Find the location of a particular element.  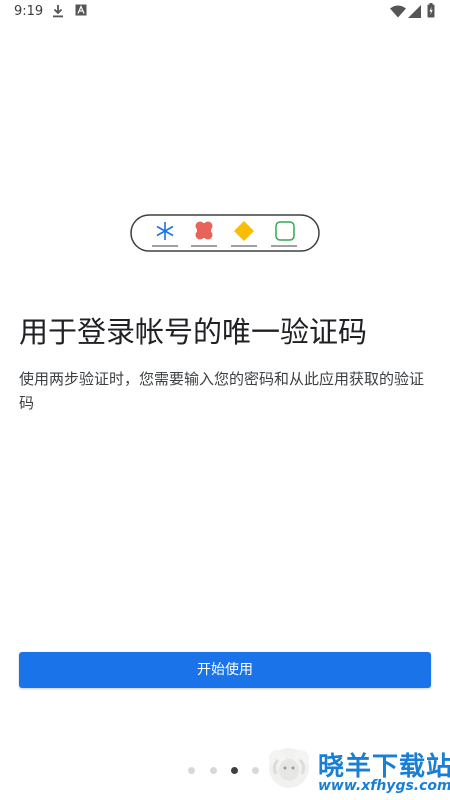

get-started-button: 开始使用 is located at coordinates (225, 670).